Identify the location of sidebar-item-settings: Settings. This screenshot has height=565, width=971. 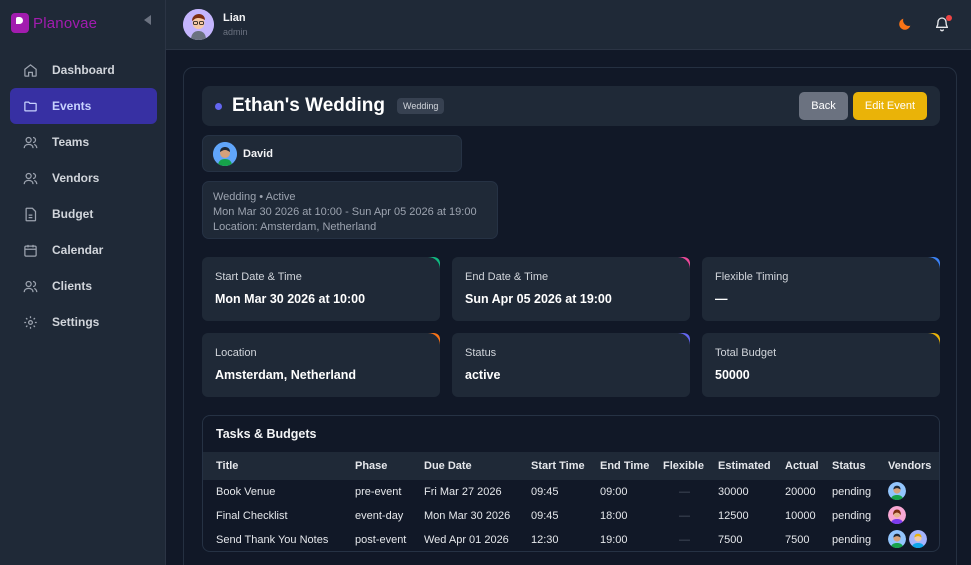
(83, 322).